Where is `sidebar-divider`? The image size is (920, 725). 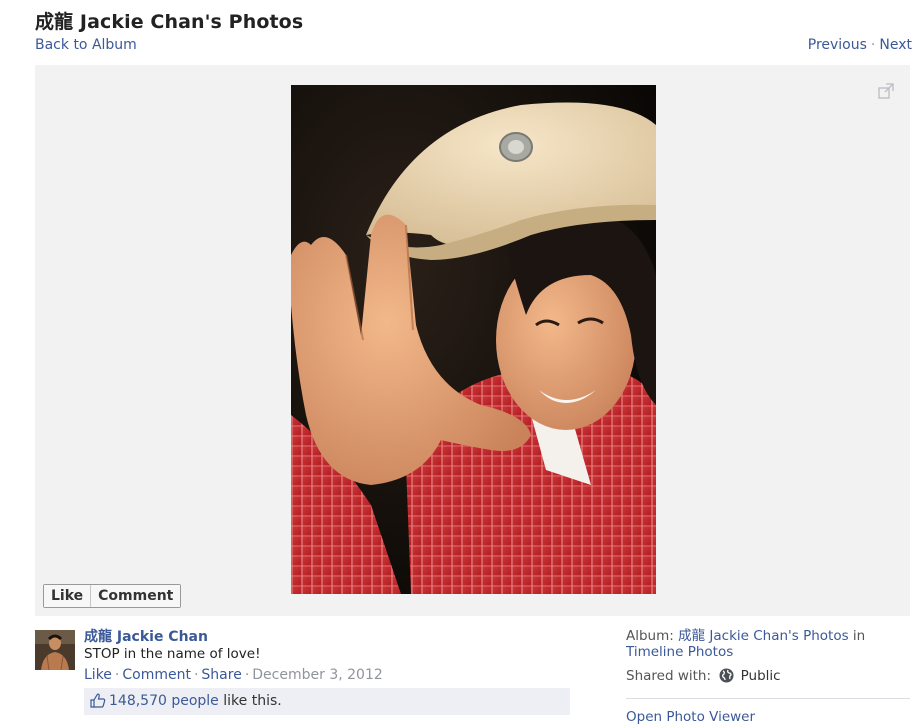
sidebar-divider is located at coordinates (768, 698).